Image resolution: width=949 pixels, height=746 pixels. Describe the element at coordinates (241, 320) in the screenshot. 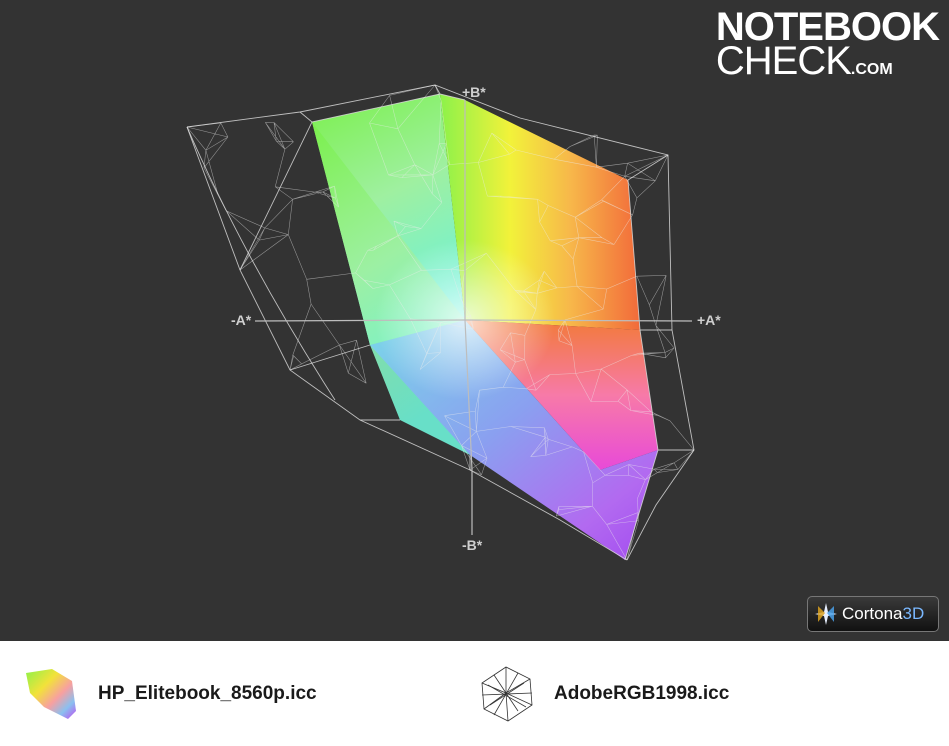

I see `axis-label-neg-a: -A*` at that location.